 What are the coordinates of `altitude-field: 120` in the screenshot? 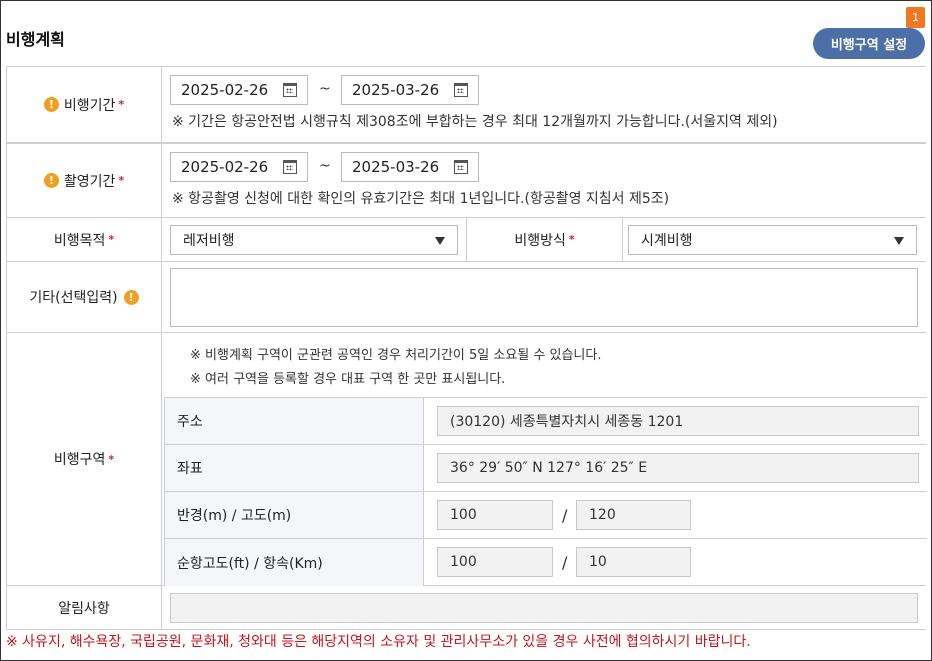 It's located at (633, 515).